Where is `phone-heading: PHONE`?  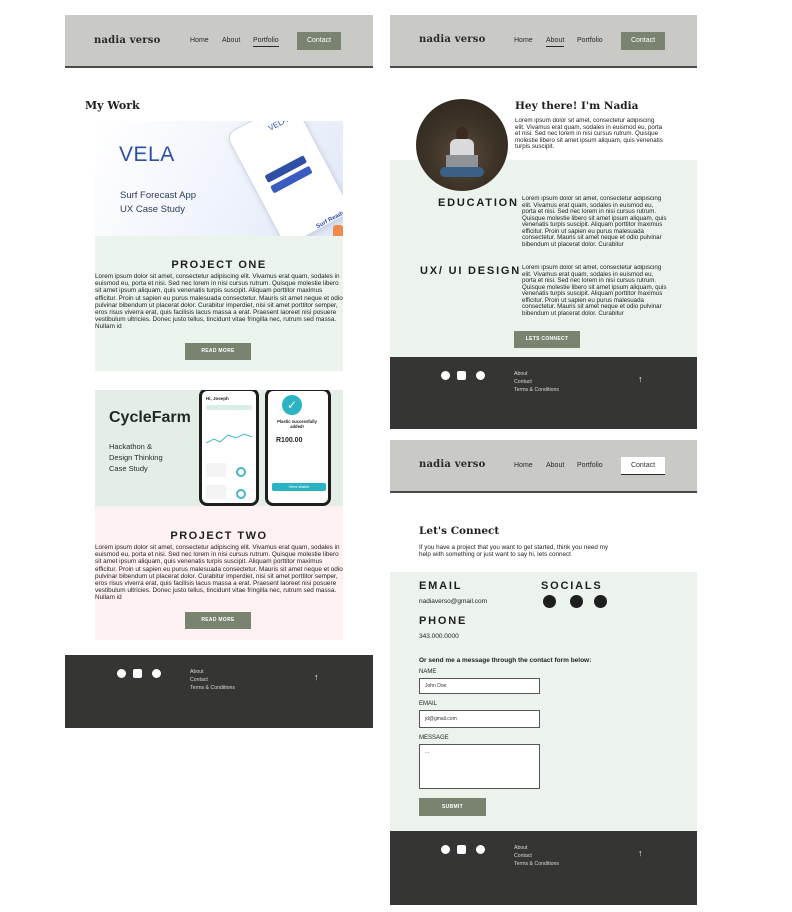 phone-heading: PHONE is located at coordinates (443, 621).